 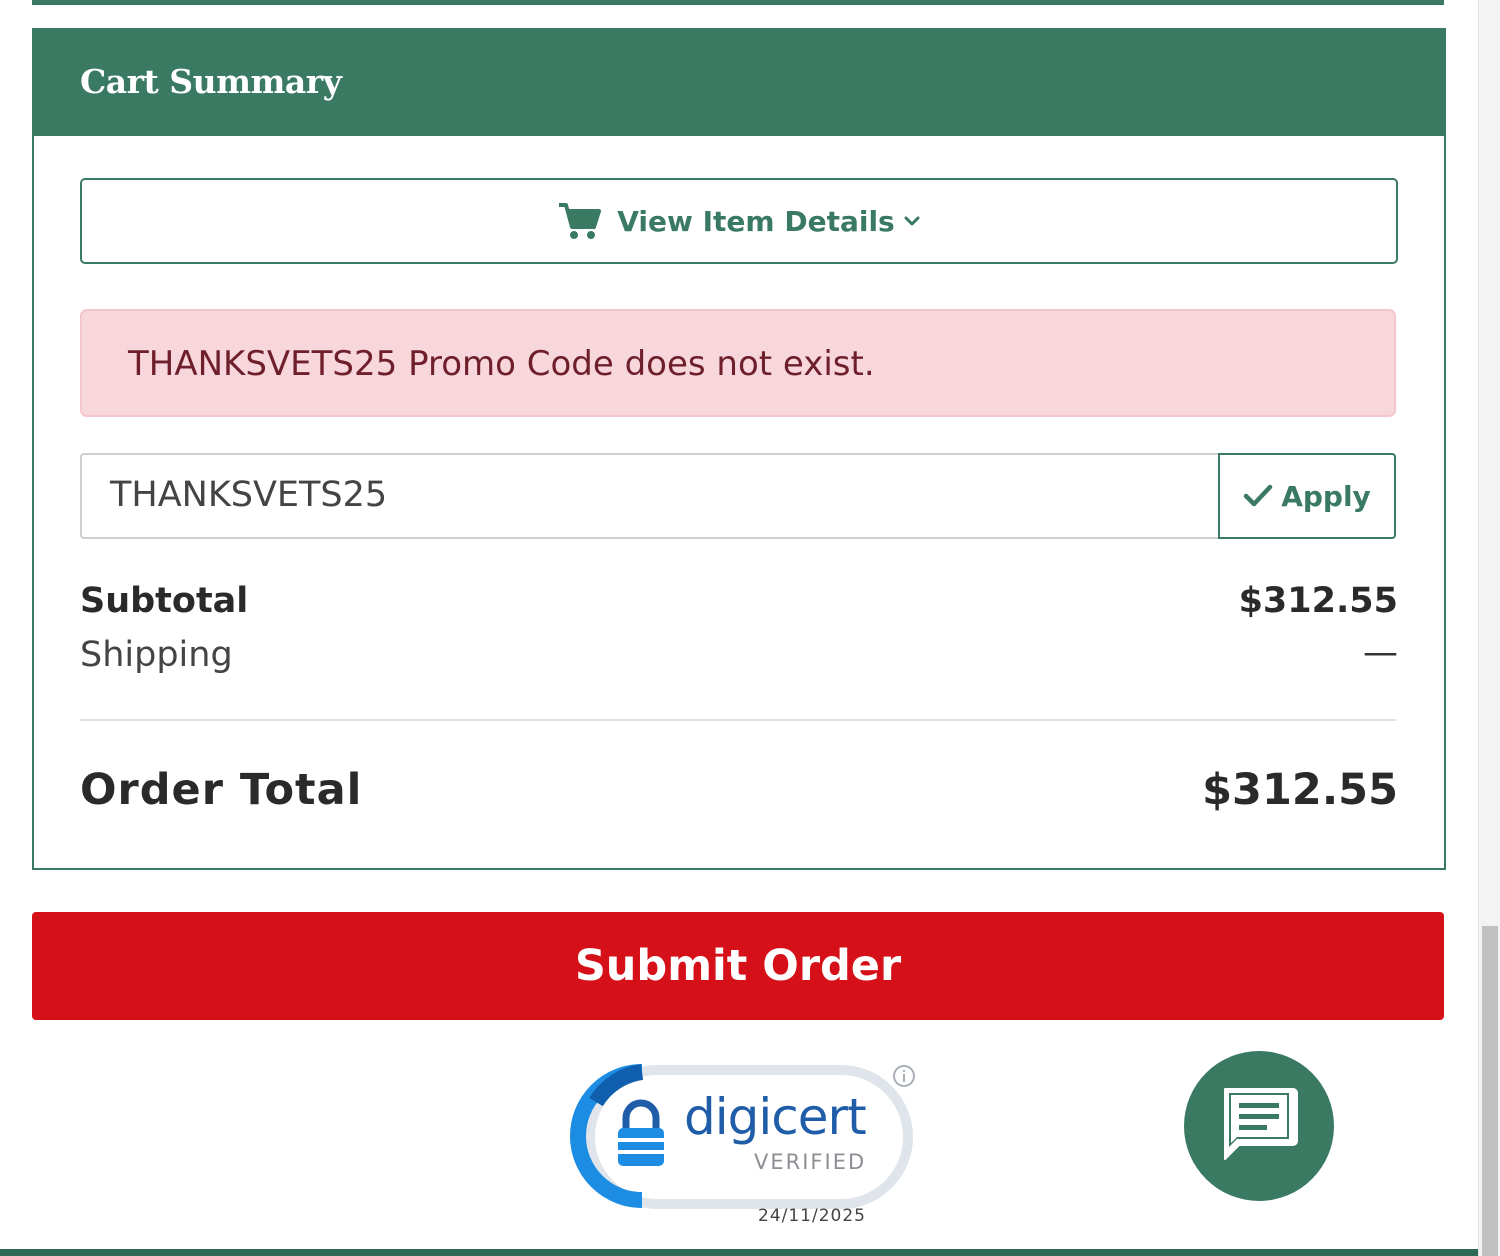 What do you see at coordinates (1258, 496) in the screenshot?
I see `check-icon` at bounding box center [1258, 496].